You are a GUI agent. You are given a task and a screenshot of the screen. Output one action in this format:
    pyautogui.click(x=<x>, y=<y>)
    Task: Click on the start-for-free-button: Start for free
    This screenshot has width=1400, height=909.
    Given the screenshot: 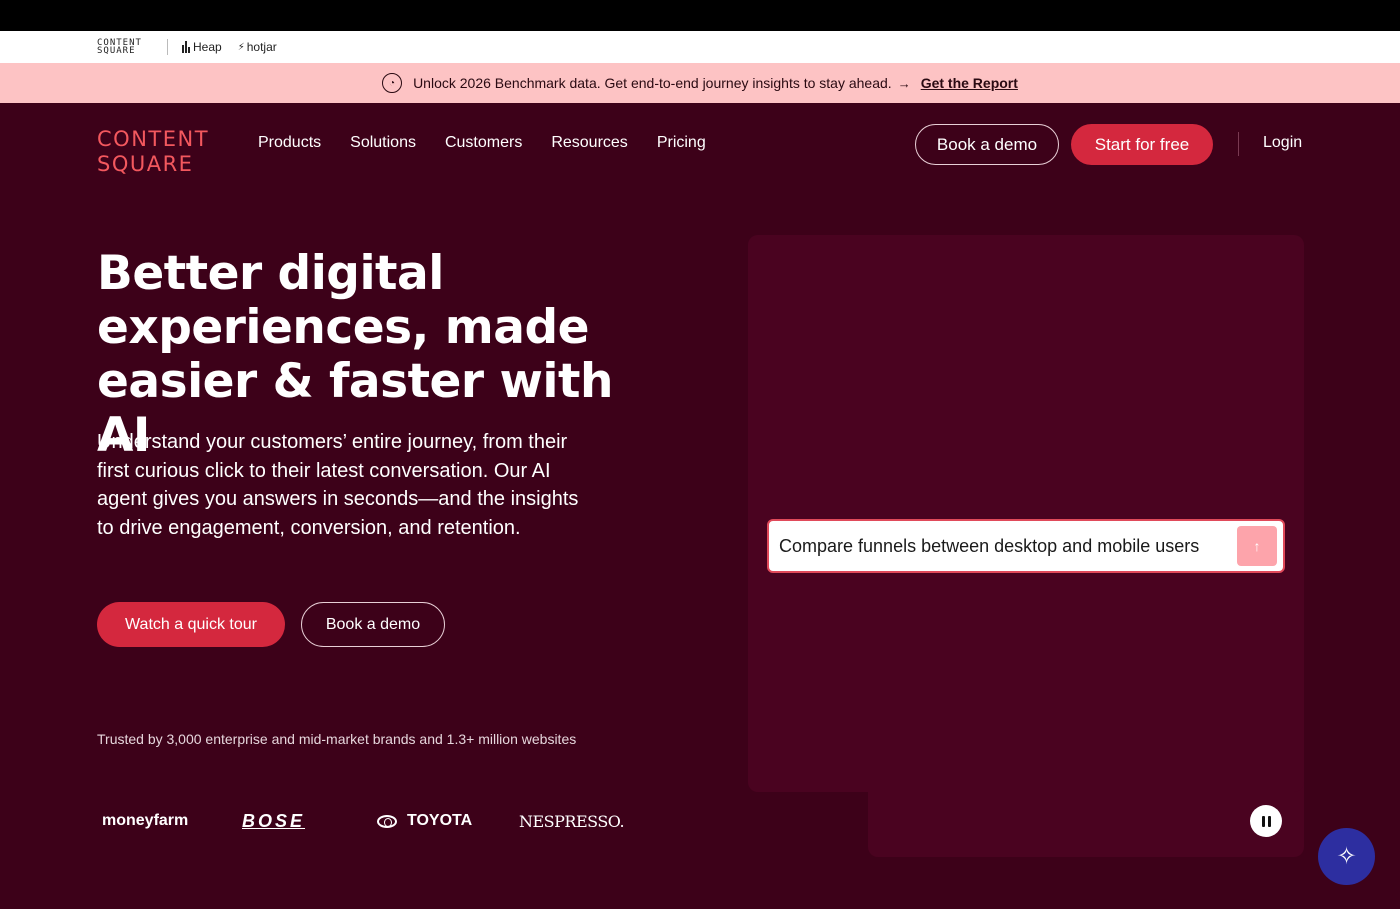 What is the action you would take?
    pyautogui.click(x=1142, y=144)
    